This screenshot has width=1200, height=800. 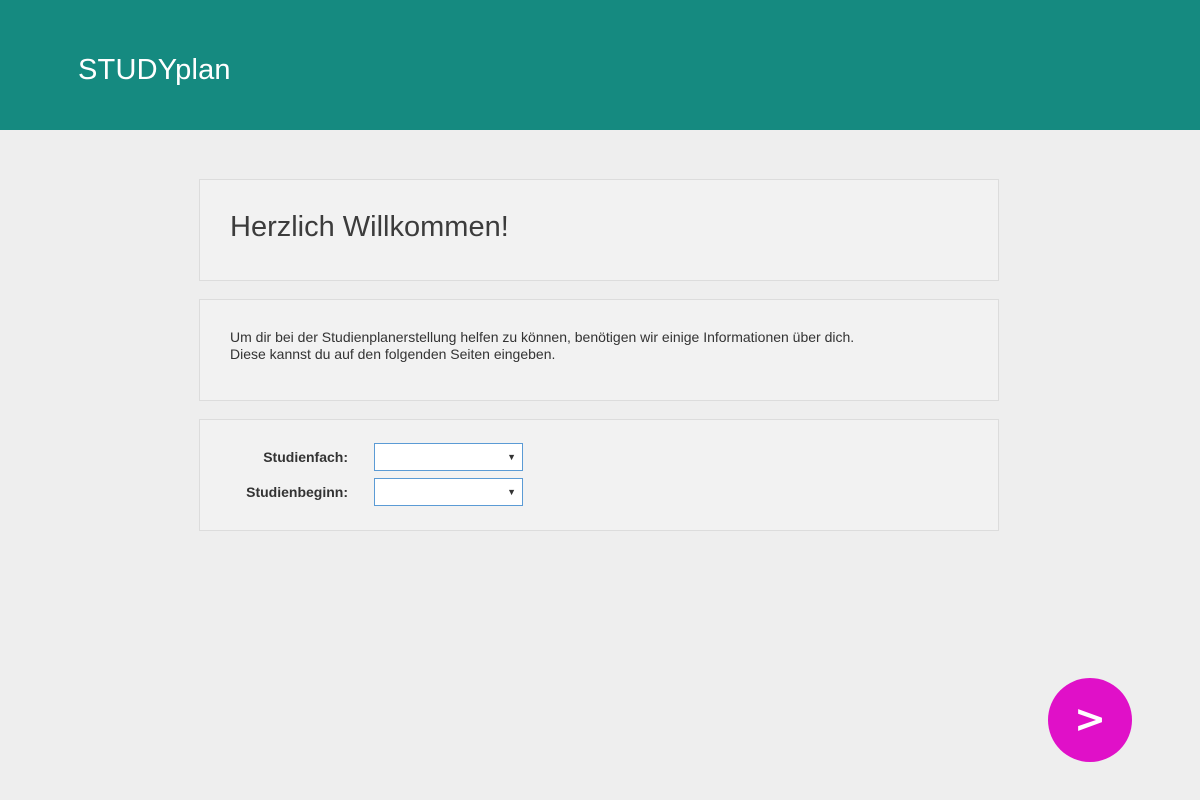 I want to click on chevron-right-icon: >, so click(x=1090, y=719).